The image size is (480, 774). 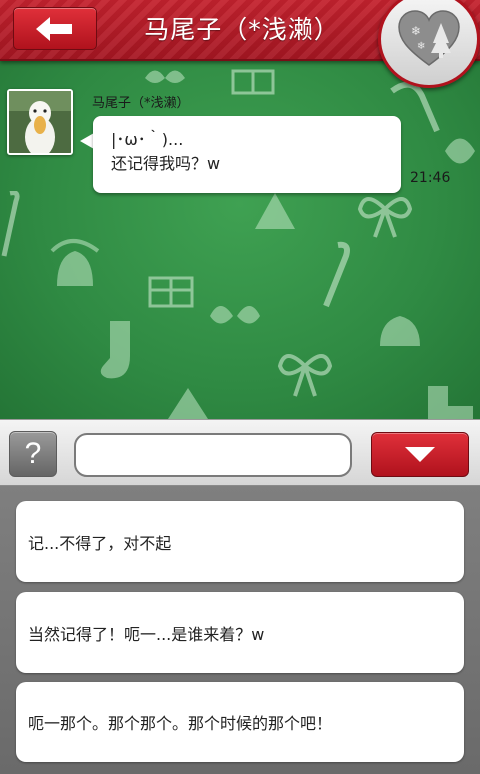 I want to click on reply-option: 当然记得了！呃一...是谁来着？w, so click(x=240, y=632).